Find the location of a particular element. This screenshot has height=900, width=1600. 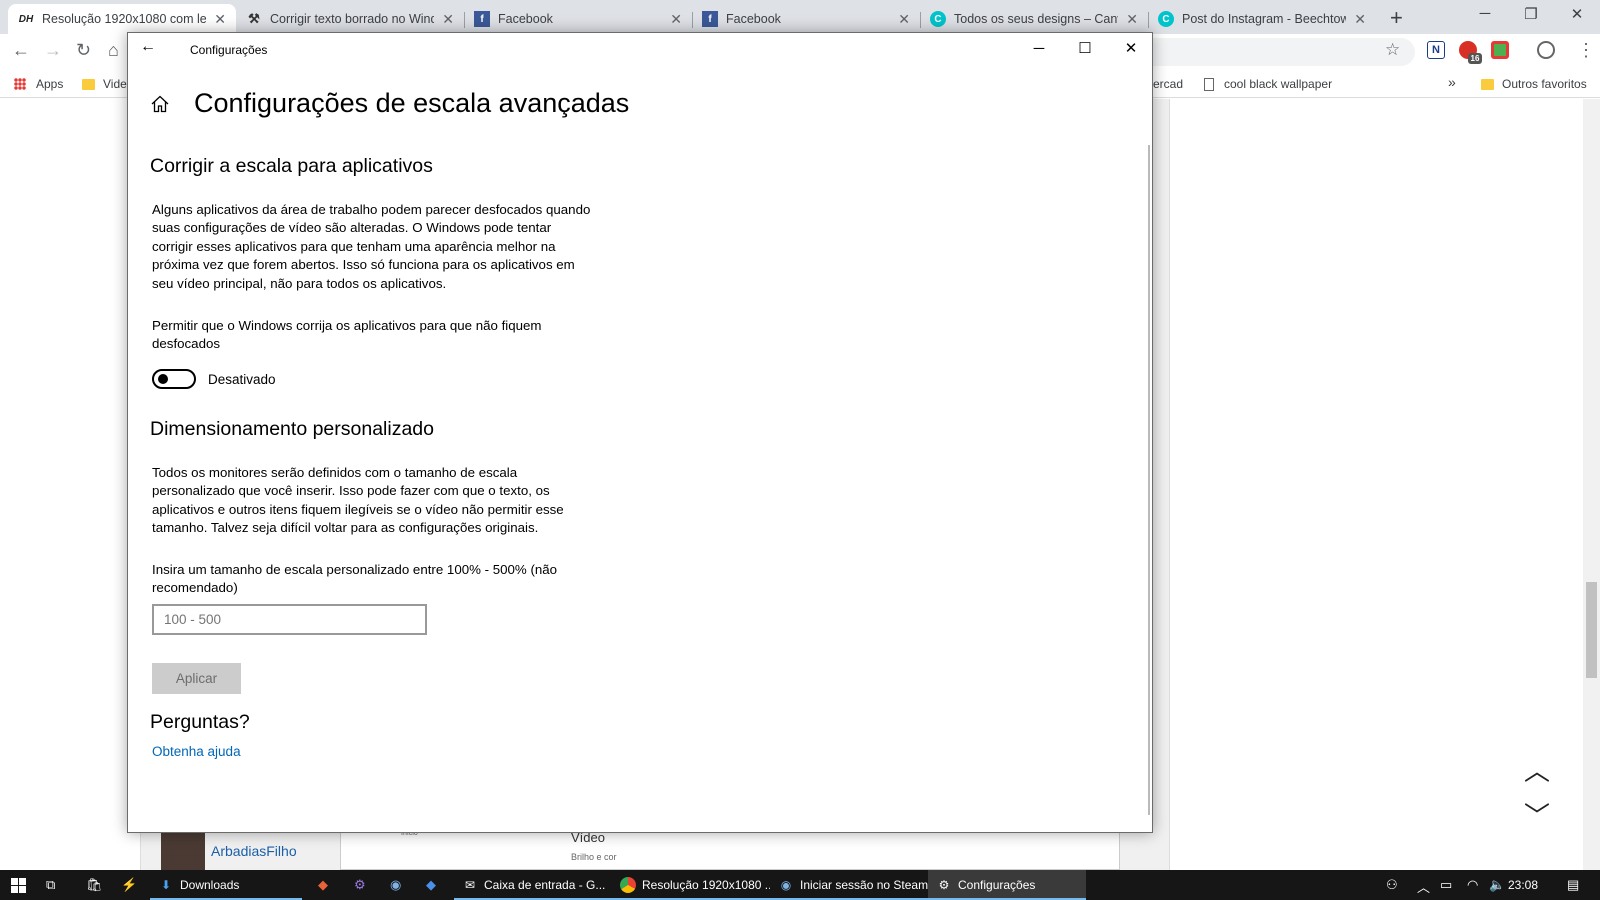

bookmark-cool-black-wallpaper: cool black wallpaper is located at coordinates (1268, 84).